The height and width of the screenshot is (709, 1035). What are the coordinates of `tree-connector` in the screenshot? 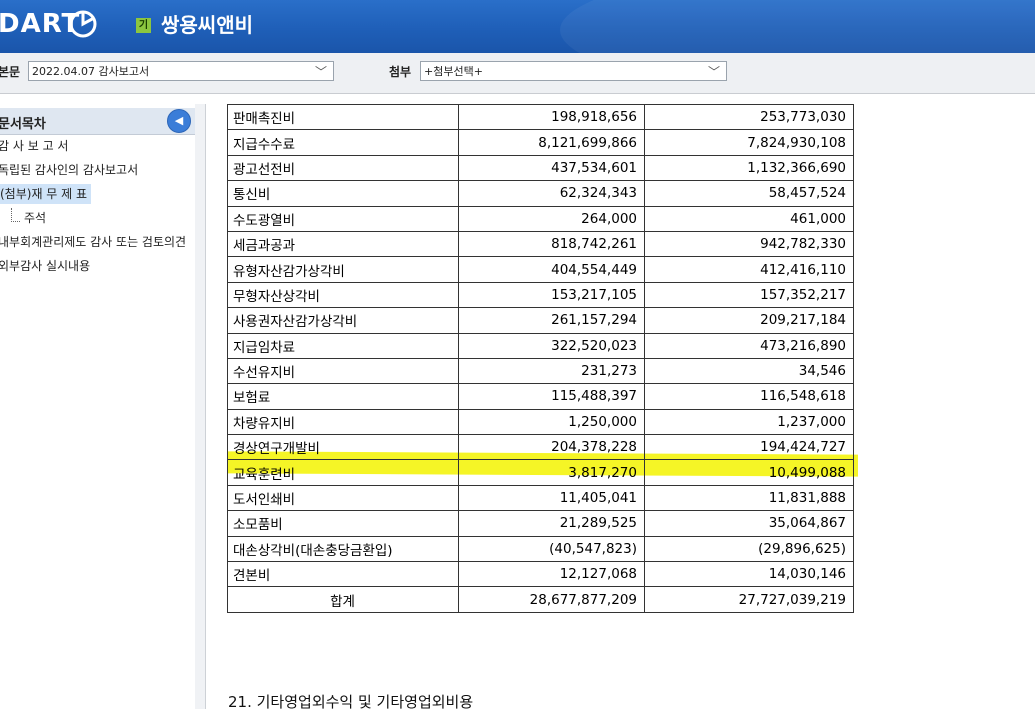 It's located at (15, 215).